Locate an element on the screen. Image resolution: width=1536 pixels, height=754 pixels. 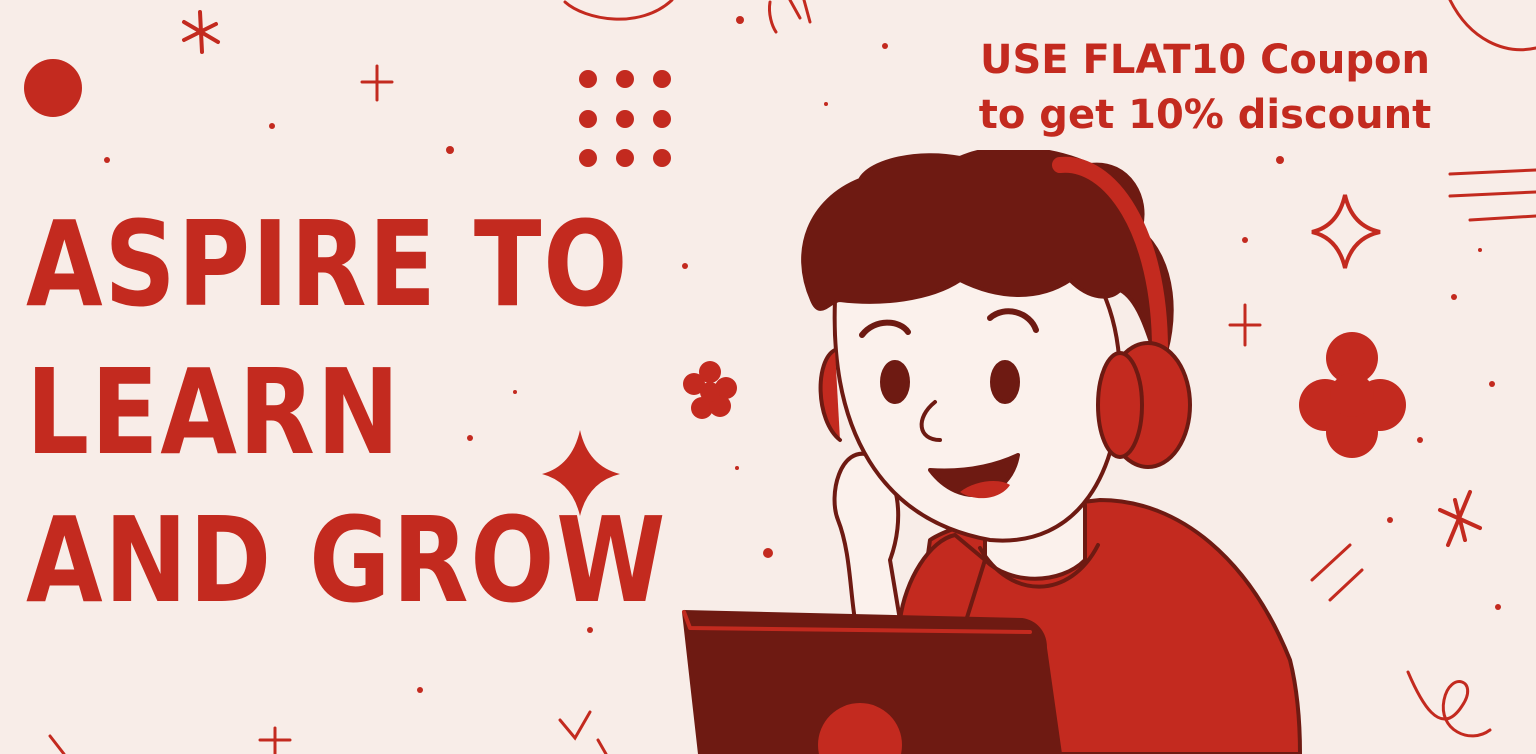
headline-line-2: LEARN is located at coordinates (214, 412).